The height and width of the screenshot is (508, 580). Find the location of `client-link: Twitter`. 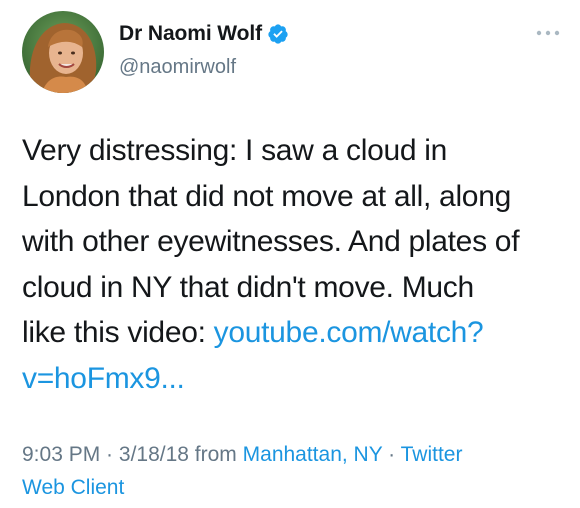

client-link: Twitter is located at coordinates (432, 454).